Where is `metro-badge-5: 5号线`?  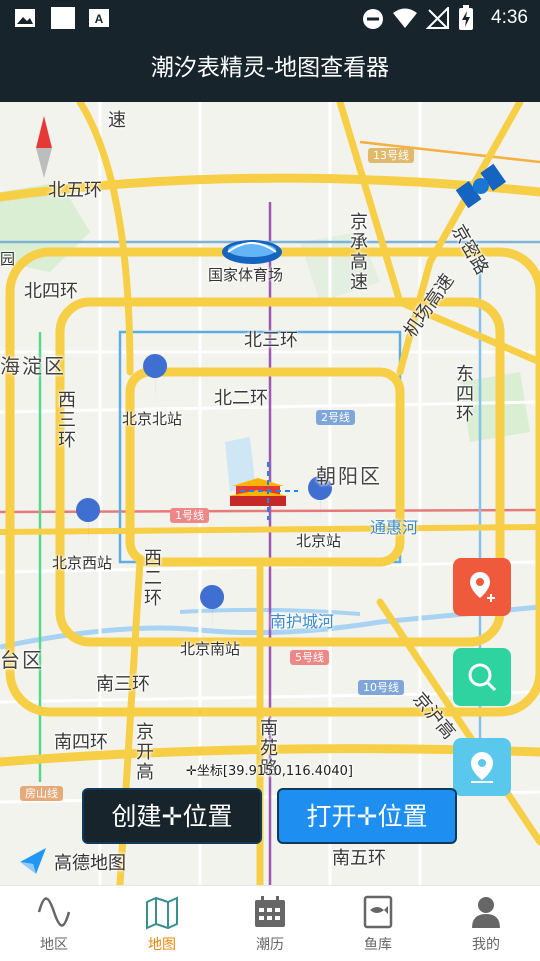
metro-badge-5: 5号线 is located at coordinates (309, 657).